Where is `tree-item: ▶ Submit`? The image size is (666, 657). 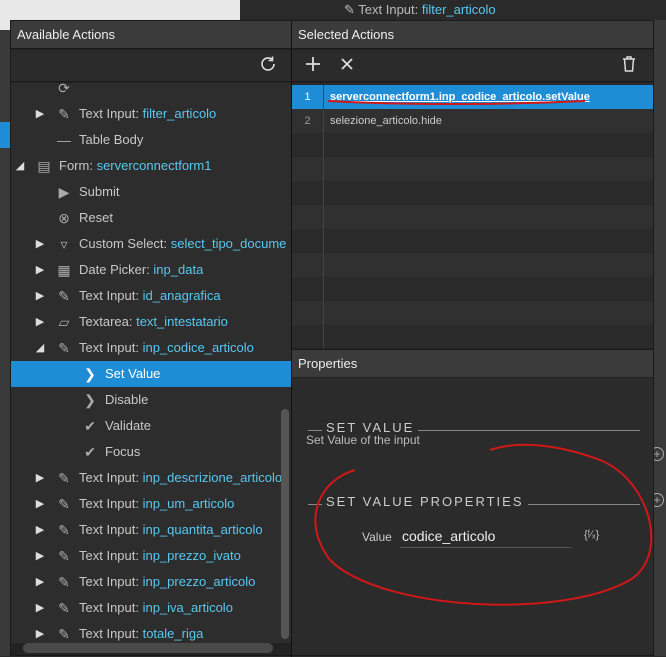 tree-item: ▶ Submit is located at coordinates (151, 192).